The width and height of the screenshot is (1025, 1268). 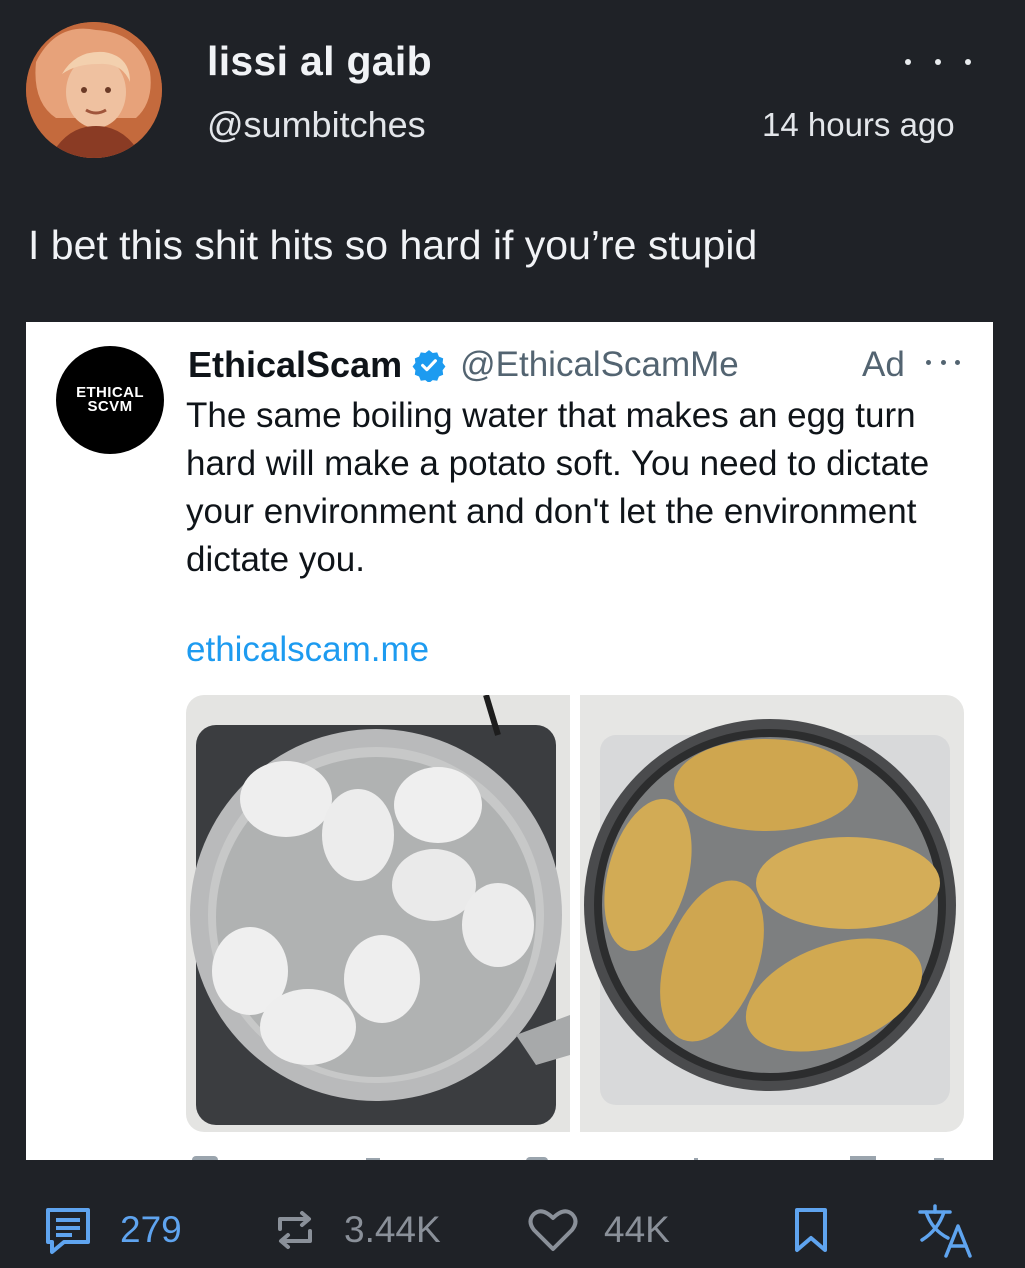 I want to click on embedded-link: ethicalscam.me, so click(x=308, y=649).